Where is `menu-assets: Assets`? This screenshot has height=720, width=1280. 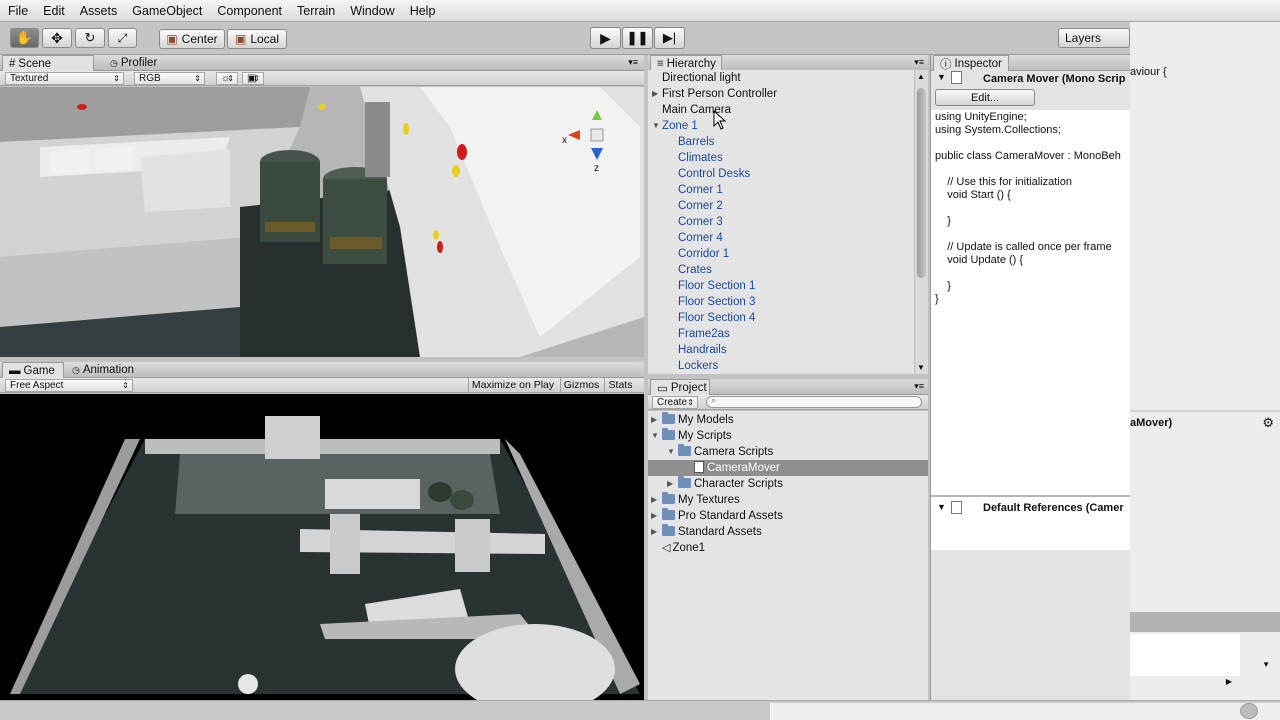
menu-assets: Assets is located at coordinates (99, 11).